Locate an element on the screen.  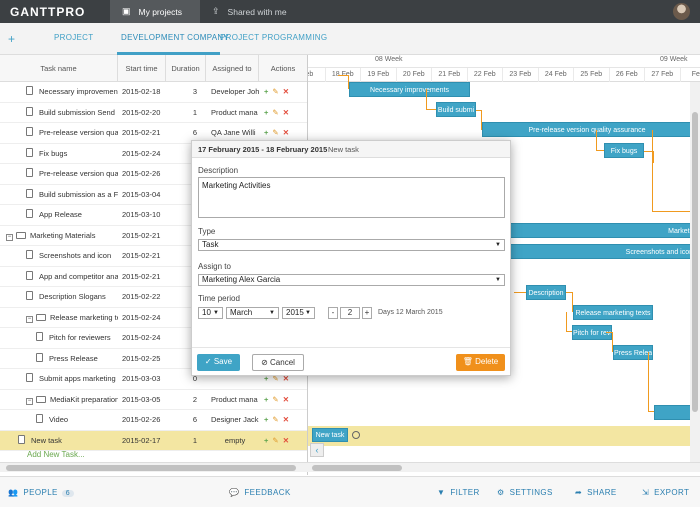
header-task-name: Task name is located at coordinates (59, 68).